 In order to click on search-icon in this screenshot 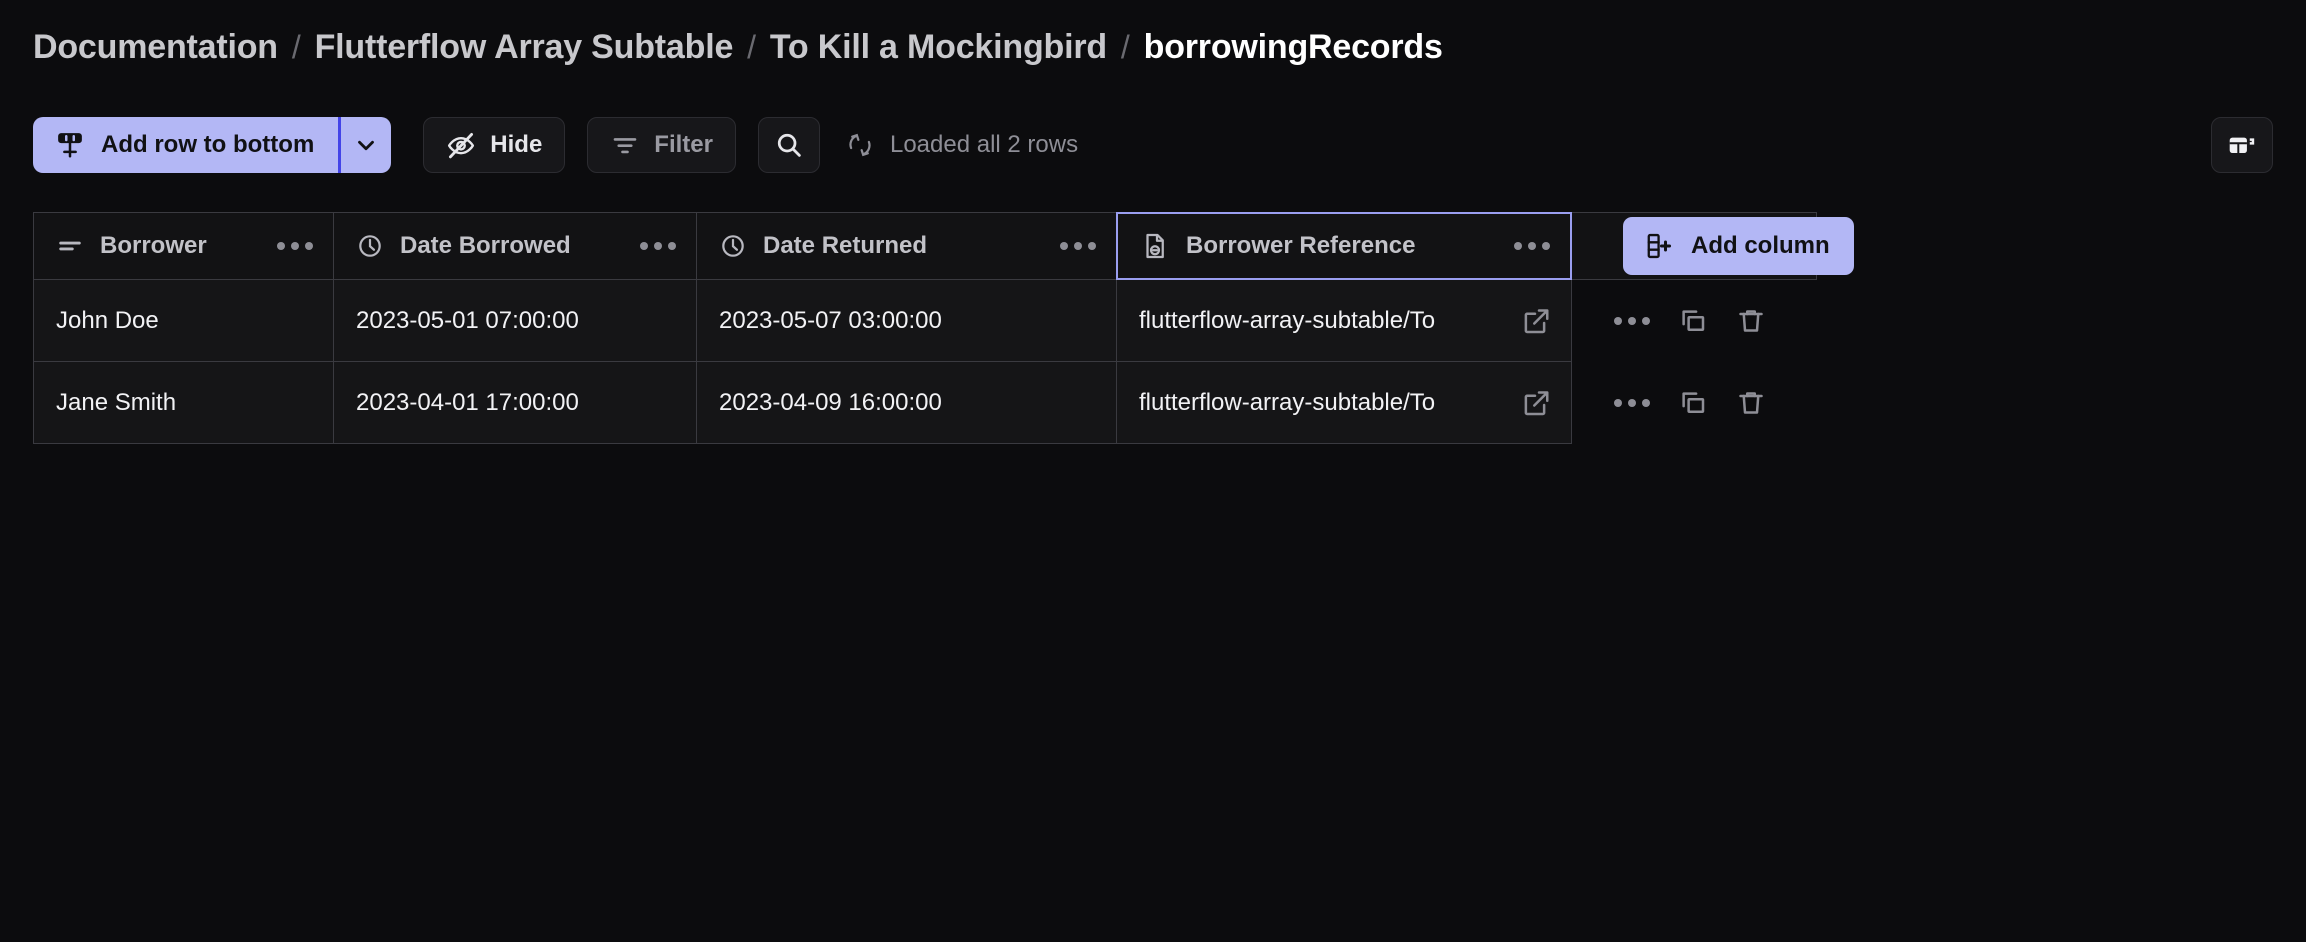, I will do `click(789, 145)`.